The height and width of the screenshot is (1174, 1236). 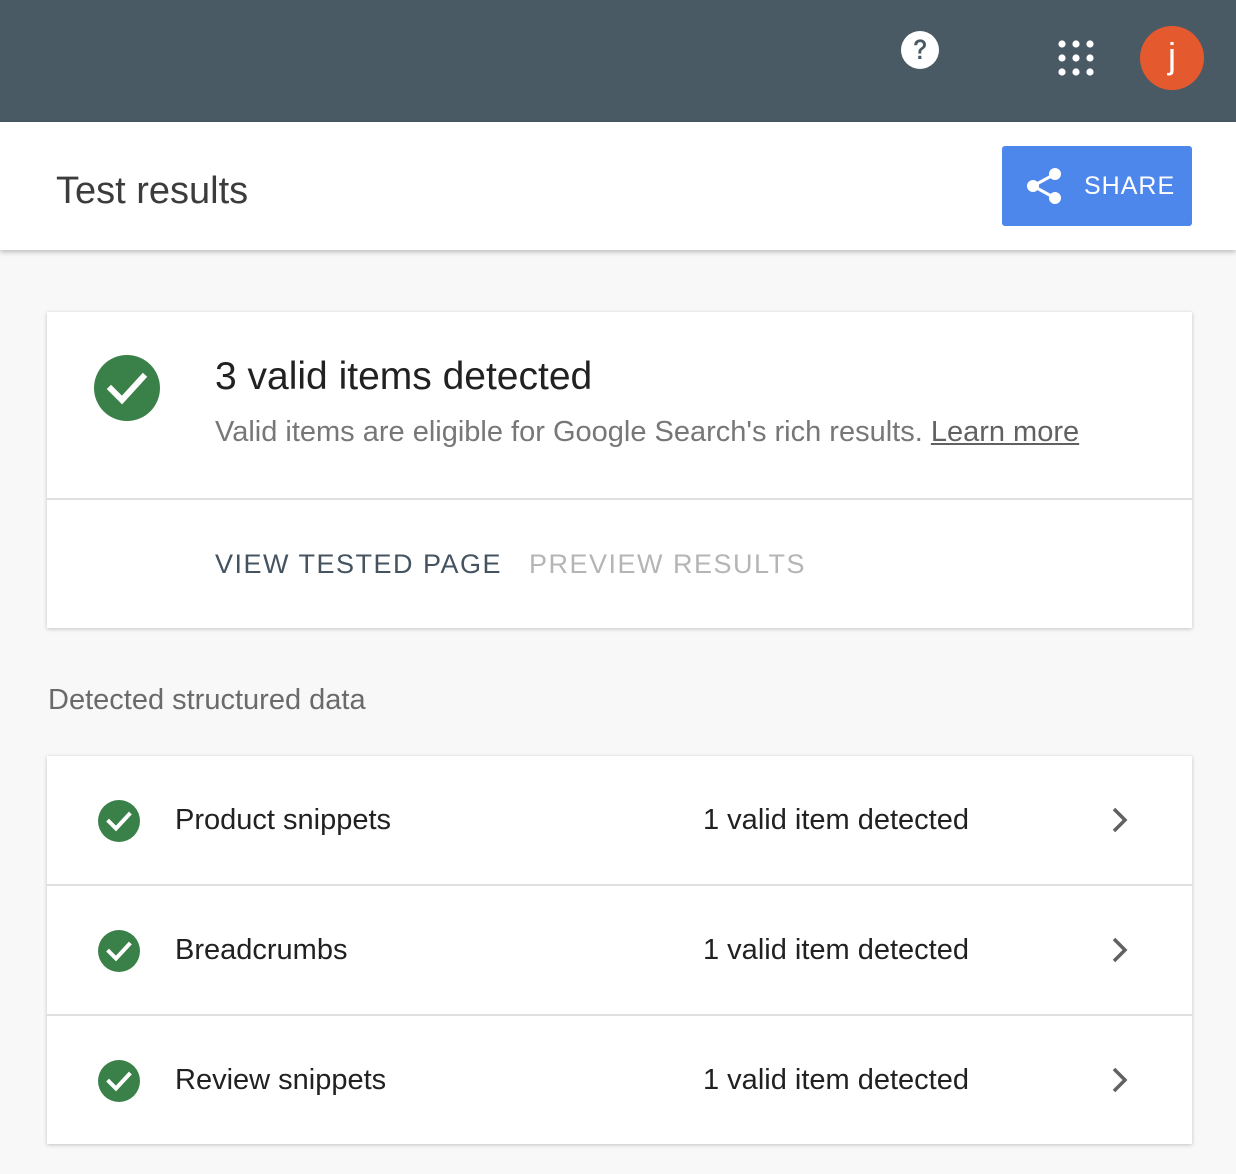 What do you see at coordinates (1044, 186) in the screenshot?
I see `share-icon` at bounding box center [1044, 186].